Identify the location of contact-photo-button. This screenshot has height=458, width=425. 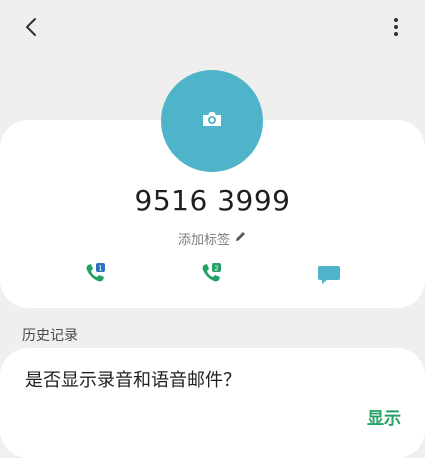
(212, 121).